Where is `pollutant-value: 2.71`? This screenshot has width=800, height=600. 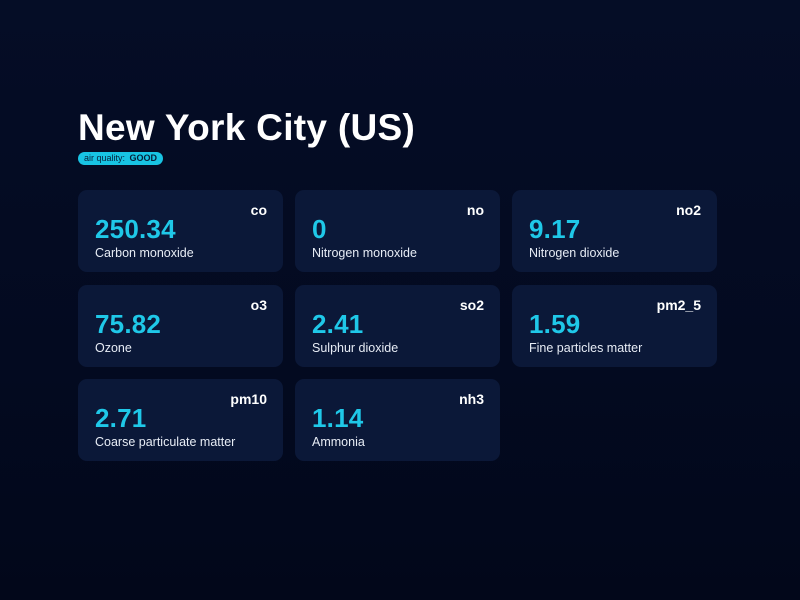 pollutant-value: 2.71 is located at coordinates (121, 418).